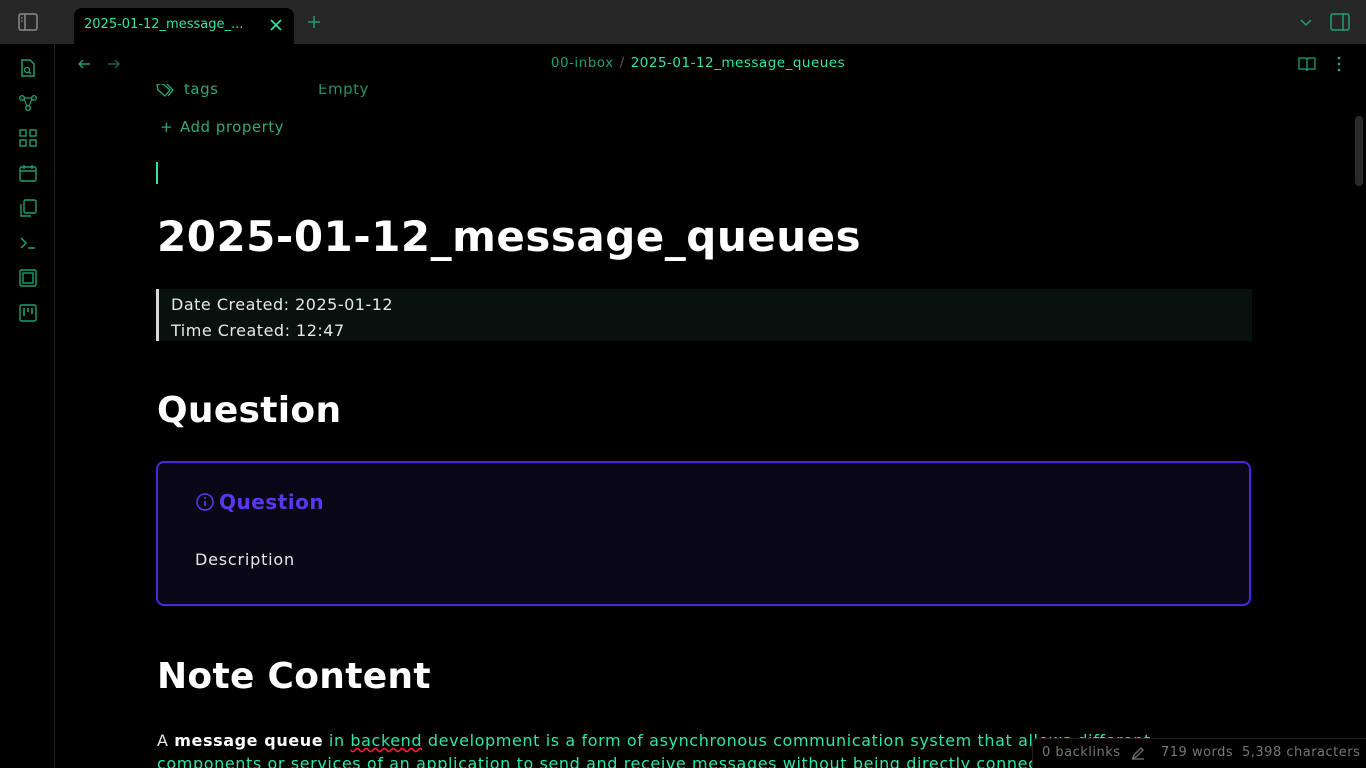 The height and width of the screenshot is (768, 1366). I want to click on heading-note-content: Note Content, so click(294, 676).